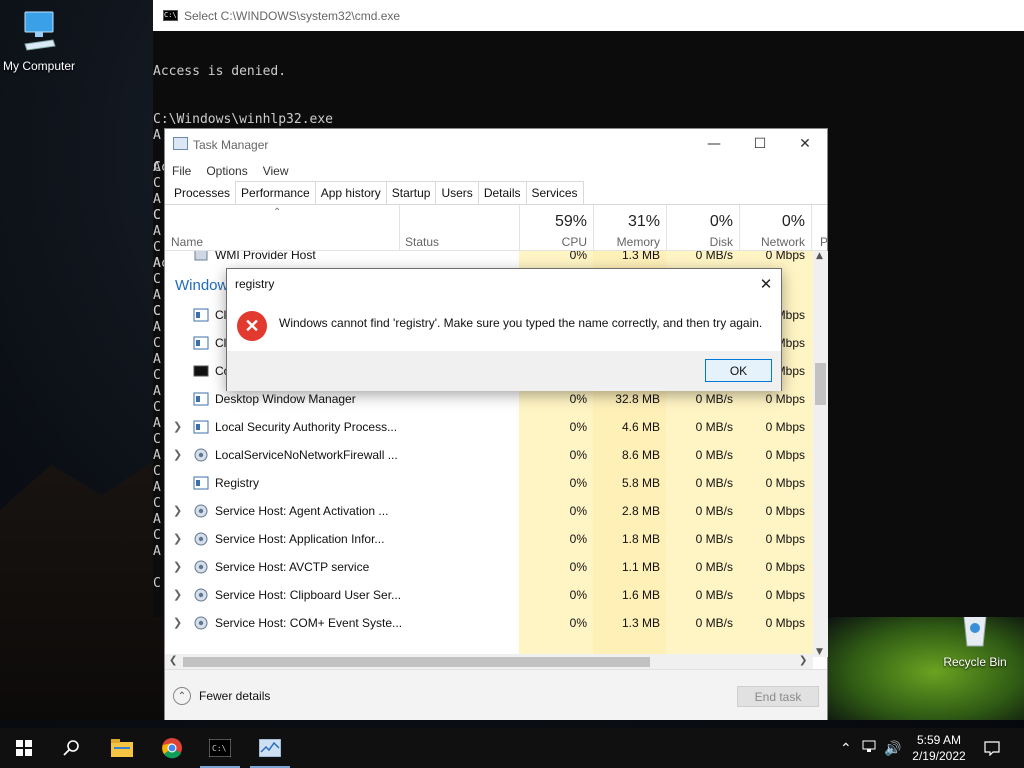 This screenshot has width=1024, height=768. I want to click on cmd-line: C:\Windows\winhlp32.exe, so click(243, 119).